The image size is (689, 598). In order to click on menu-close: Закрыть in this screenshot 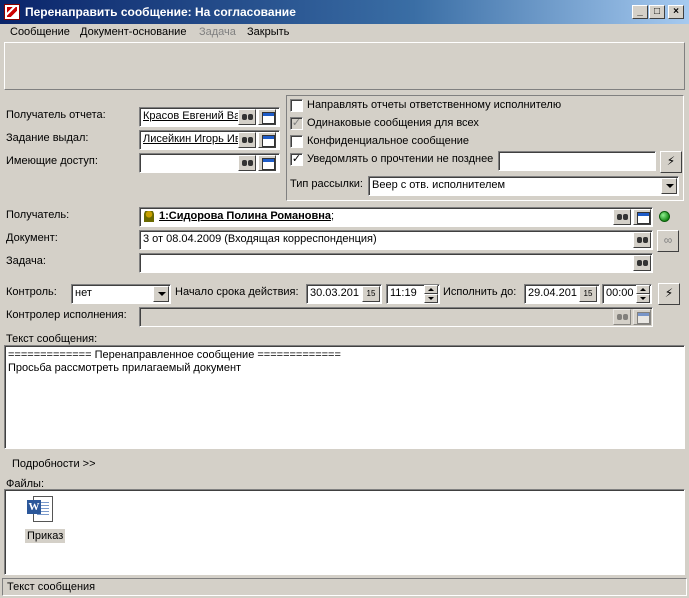, I will do `click(268, 32)`.